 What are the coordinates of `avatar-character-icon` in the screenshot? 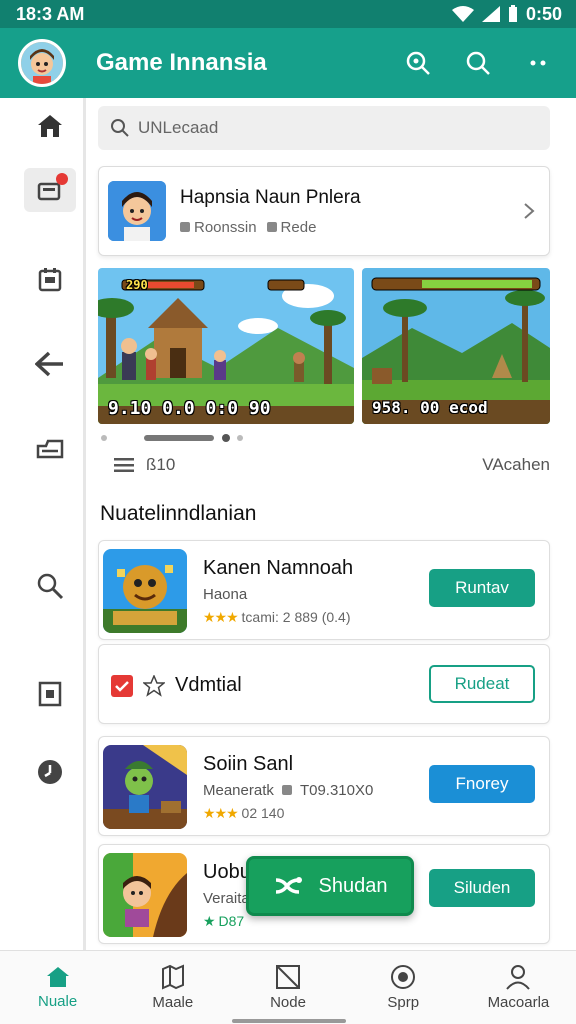 It's located at (42, 63).